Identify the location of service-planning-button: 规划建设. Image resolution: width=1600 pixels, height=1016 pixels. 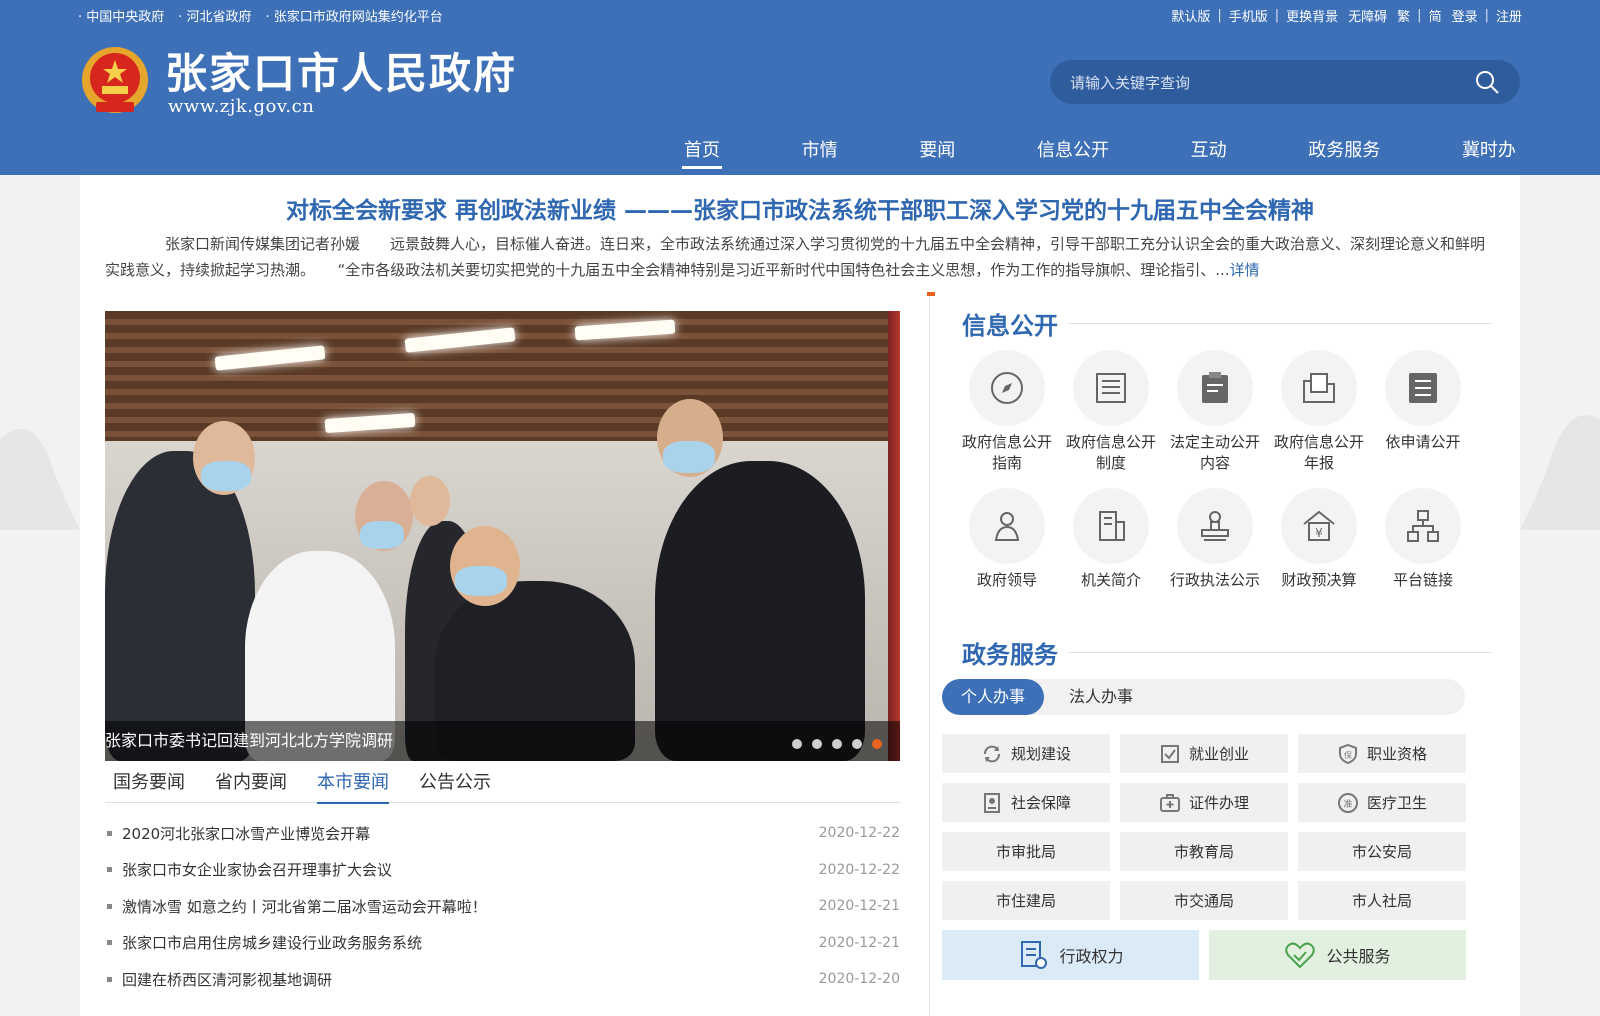
(1026, 753).